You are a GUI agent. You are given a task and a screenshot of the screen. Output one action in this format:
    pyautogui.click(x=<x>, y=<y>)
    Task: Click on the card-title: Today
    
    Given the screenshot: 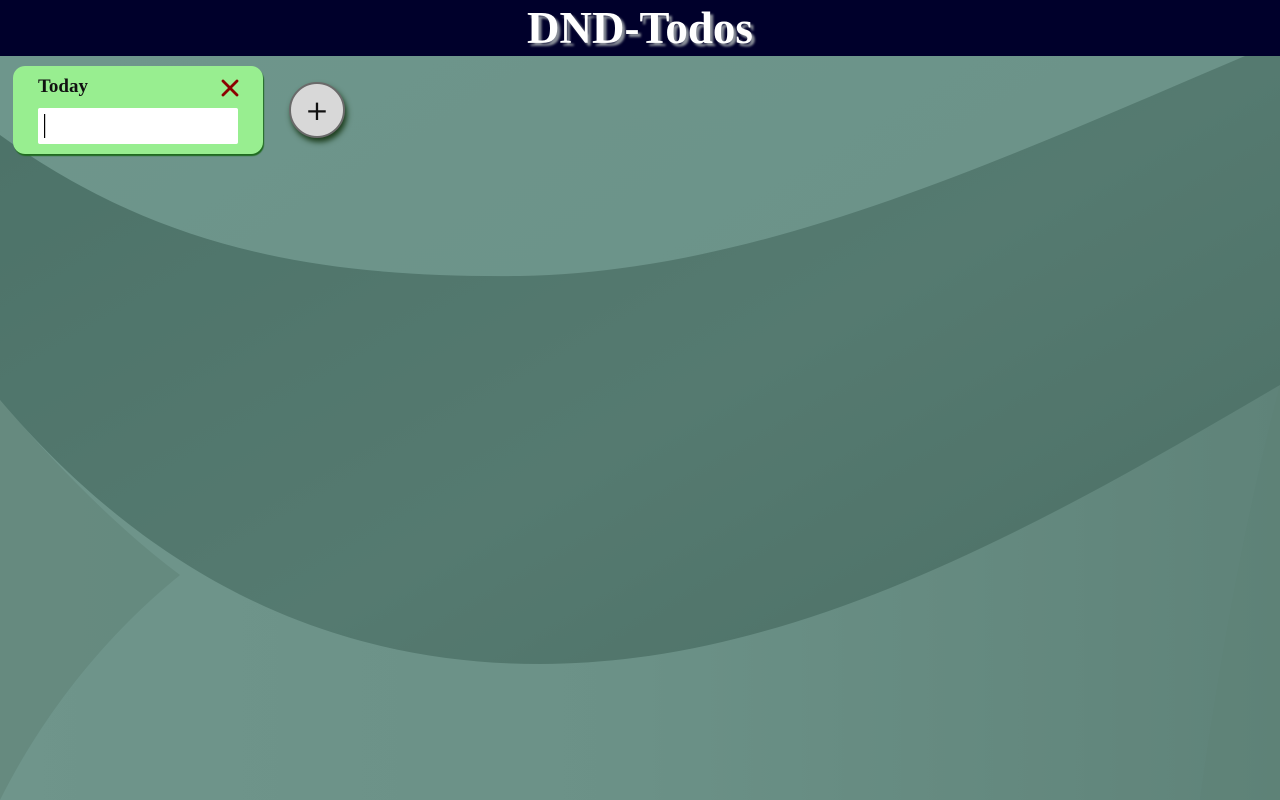 What is the action you would take?
    pyautogui.click(x=63, y=86)
    